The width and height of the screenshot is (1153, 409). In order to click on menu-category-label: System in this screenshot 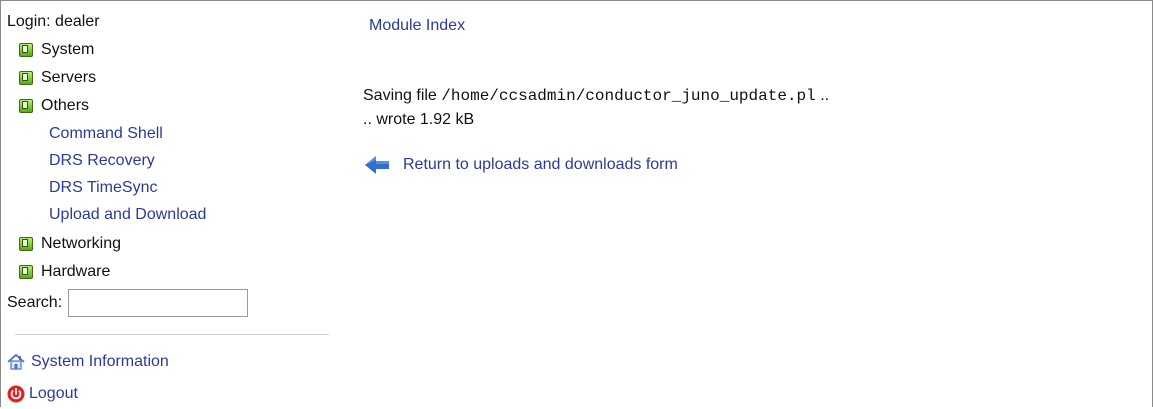, I will do `click(68, 49)`.